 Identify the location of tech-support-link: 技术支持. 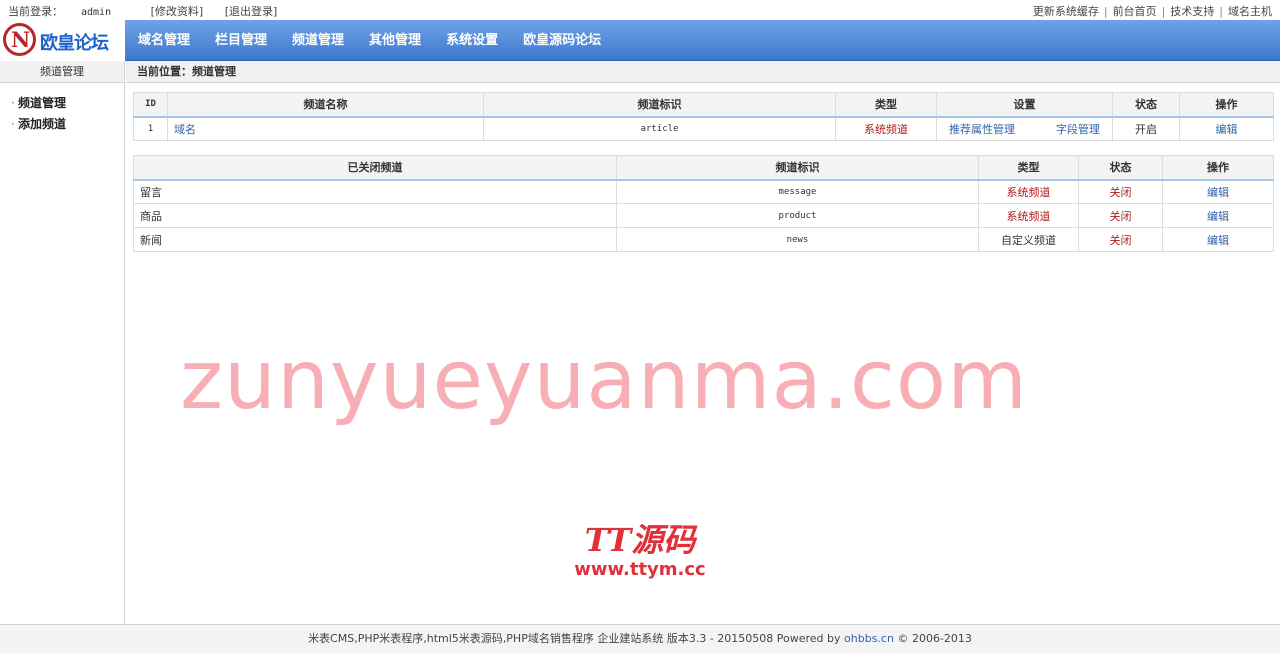
(1192, 11).